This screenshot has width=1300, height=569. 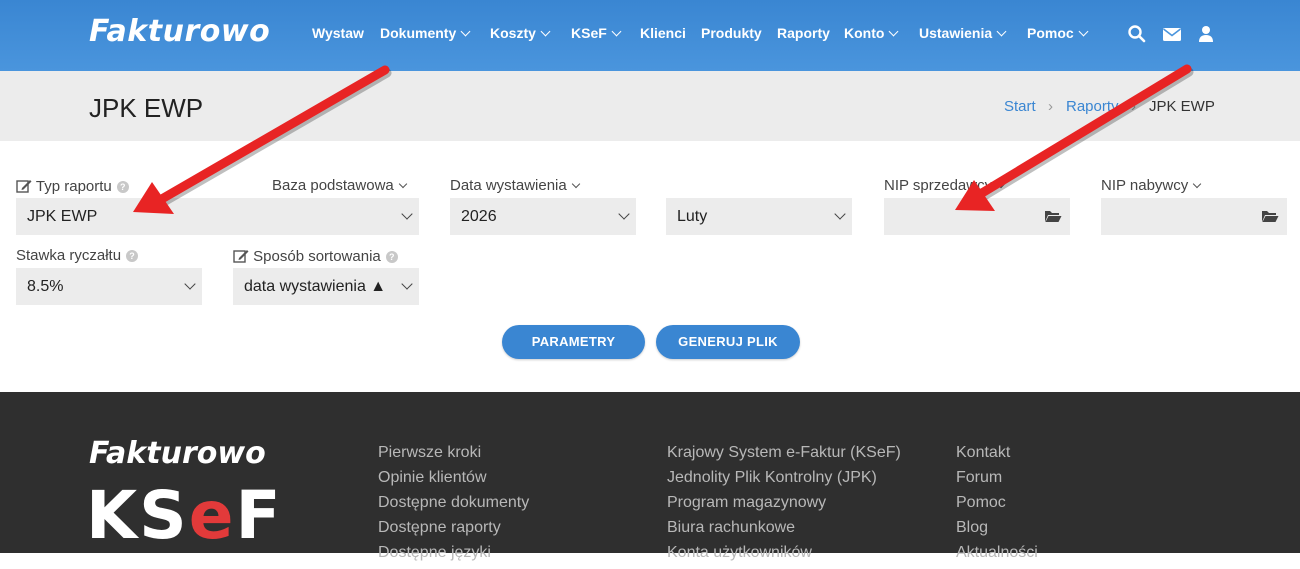 What do you see at coordinates (864, 33) in the screenshot?
I see `nav-label: Konto` at bounding box center [864, 33].